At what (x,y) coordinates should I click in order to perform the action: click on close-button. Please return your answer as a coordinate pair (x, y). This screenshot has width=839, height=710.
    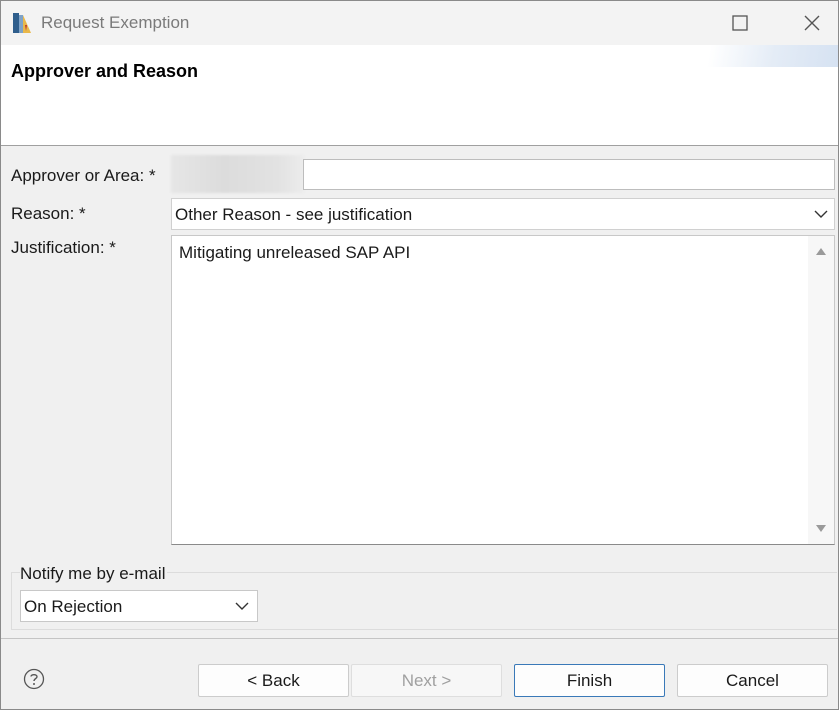
    Looking at the image, I should click on (812, 23).